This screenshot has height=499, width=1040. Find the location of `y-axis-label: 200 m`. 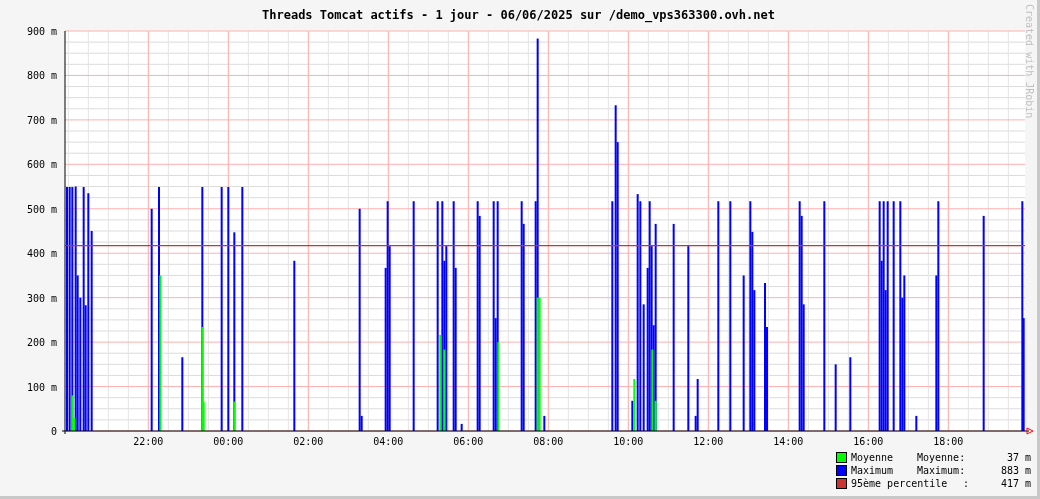

y-axis-label: 200 m is located at coordinates (41, 343).